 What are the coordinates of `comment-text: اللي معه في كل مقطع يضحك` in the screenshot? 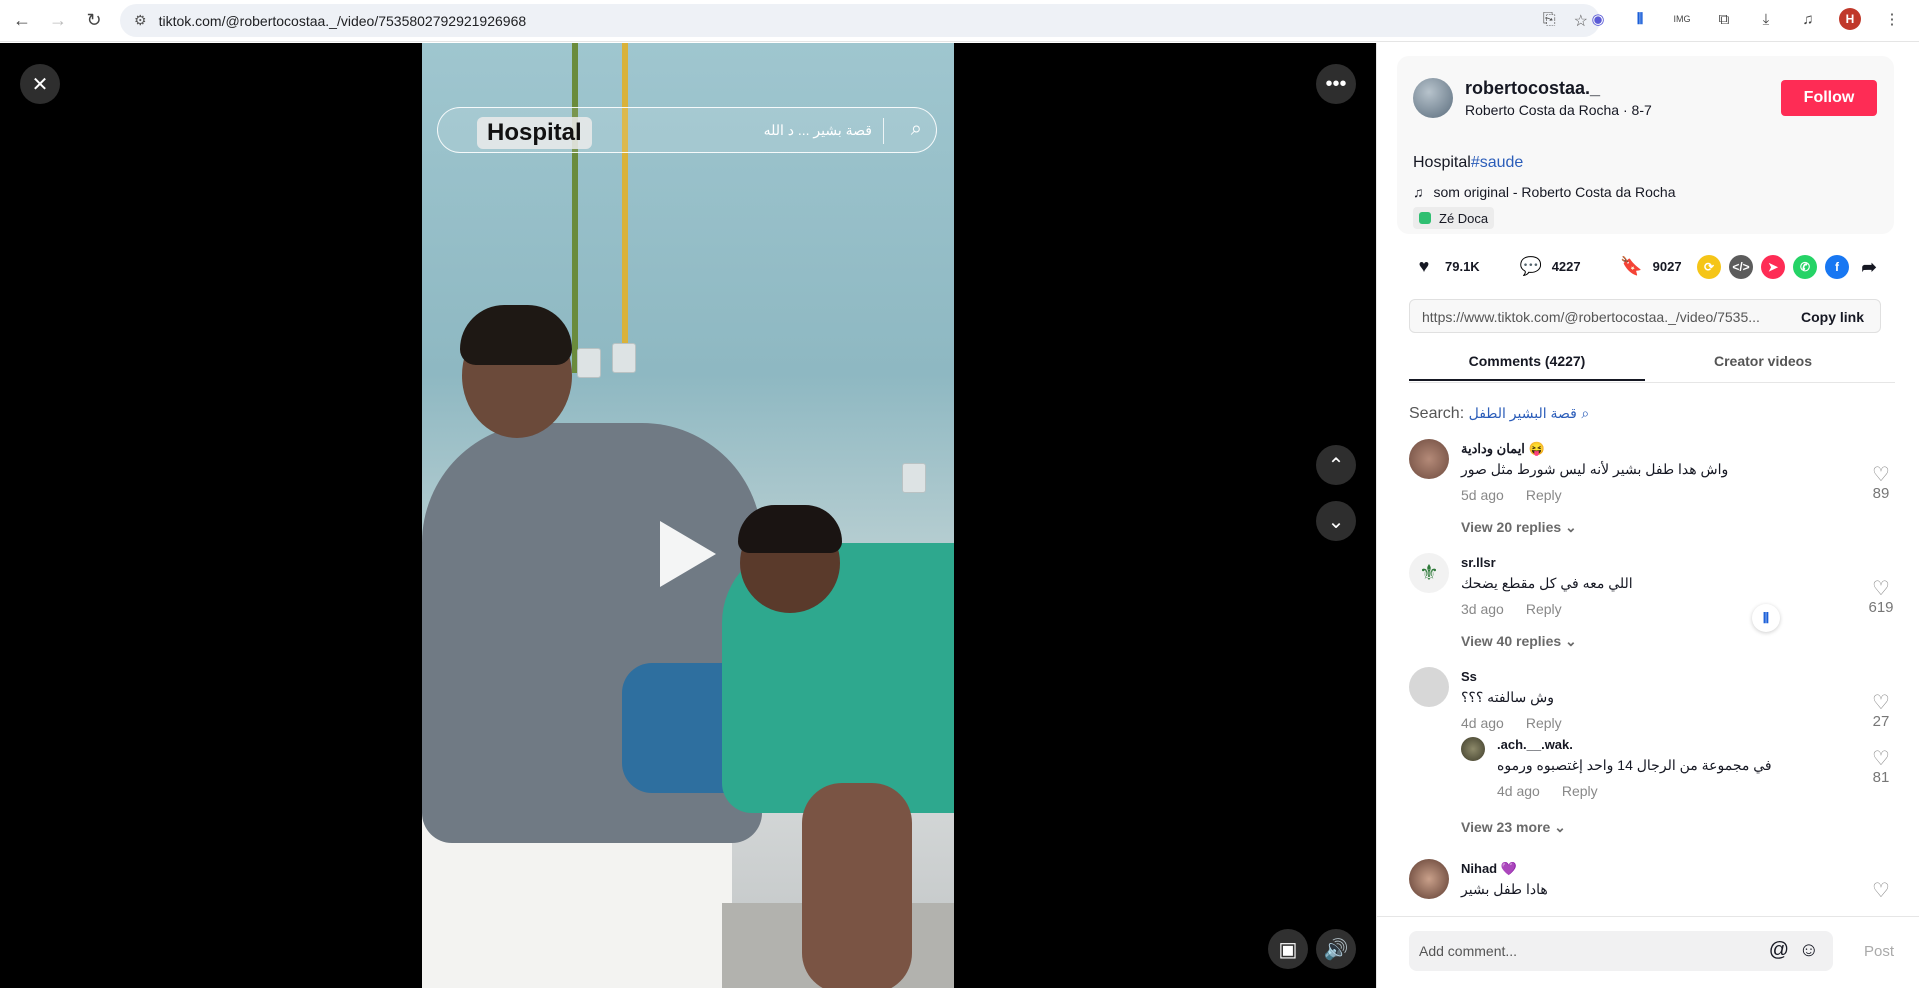 It's located at (1547, 583).